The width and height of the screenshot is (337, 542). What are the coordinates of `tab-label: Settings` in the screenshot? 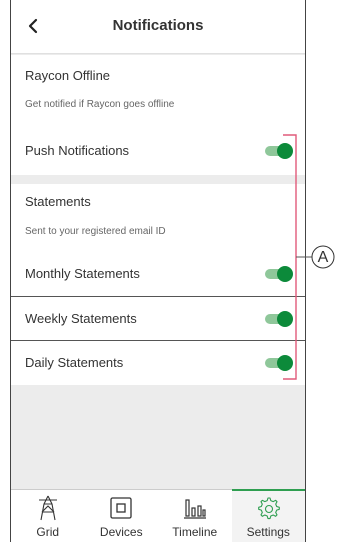 It's located at (268, 532).